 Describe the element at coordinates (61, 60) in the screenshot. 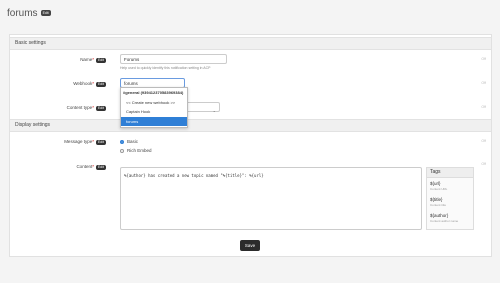

I see `name-label: Name* Edit` at that location.